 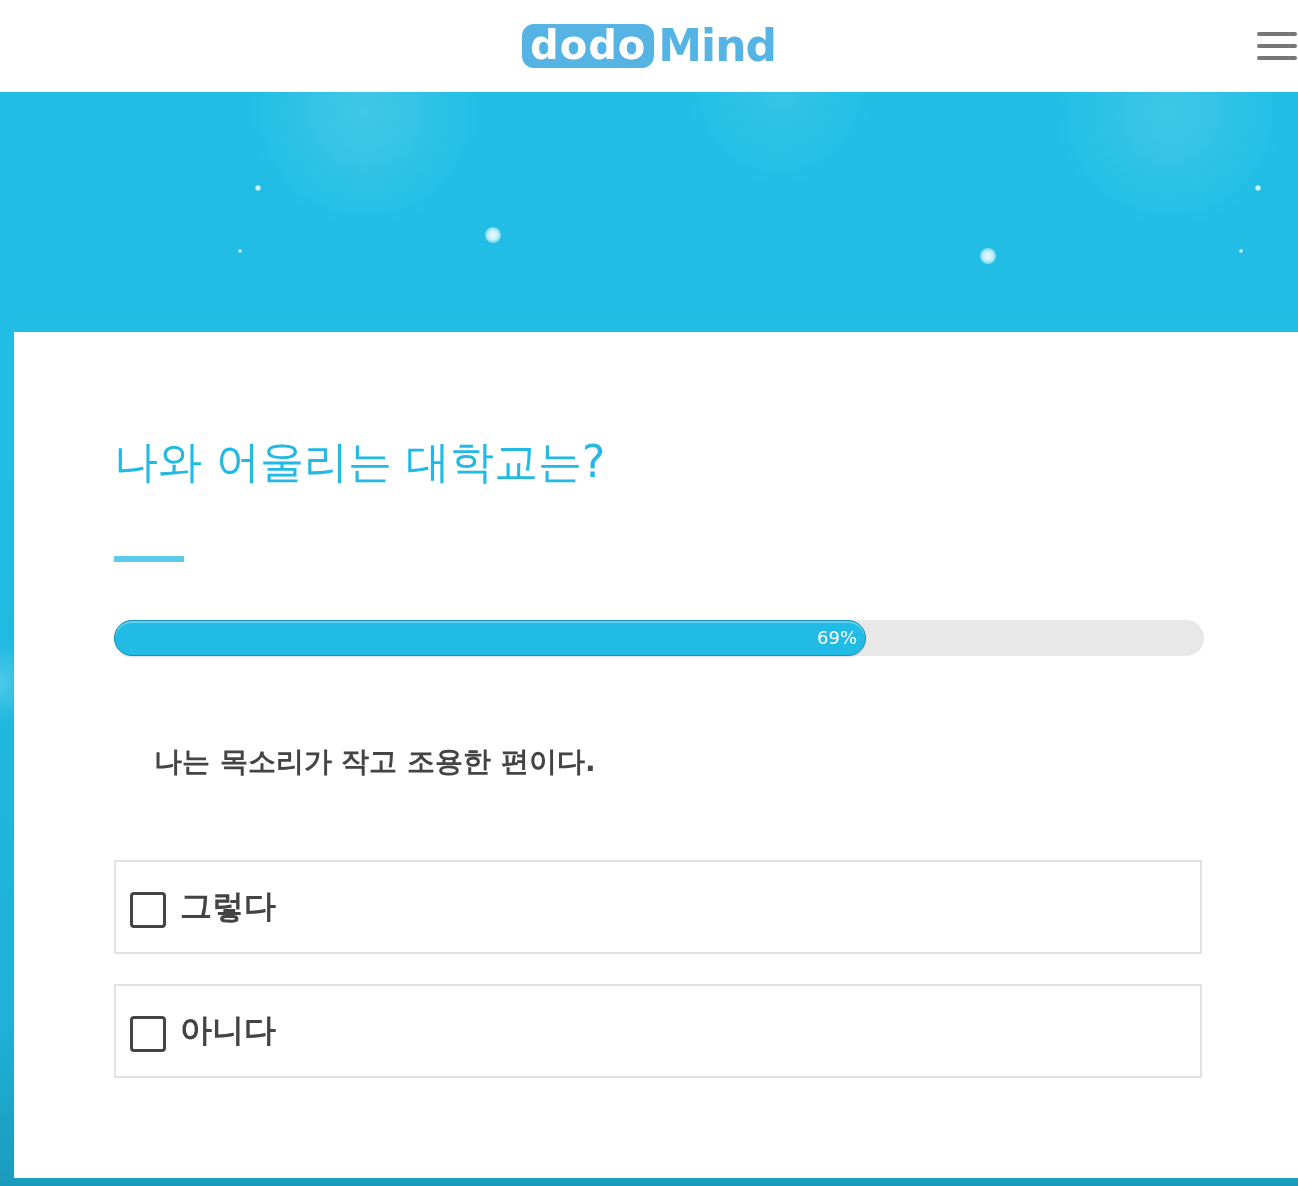 What do you see at coordinates (588, 46) in the screenshot?
I see `logo-boxed-text: dodo` at bounding box center [588, 46].